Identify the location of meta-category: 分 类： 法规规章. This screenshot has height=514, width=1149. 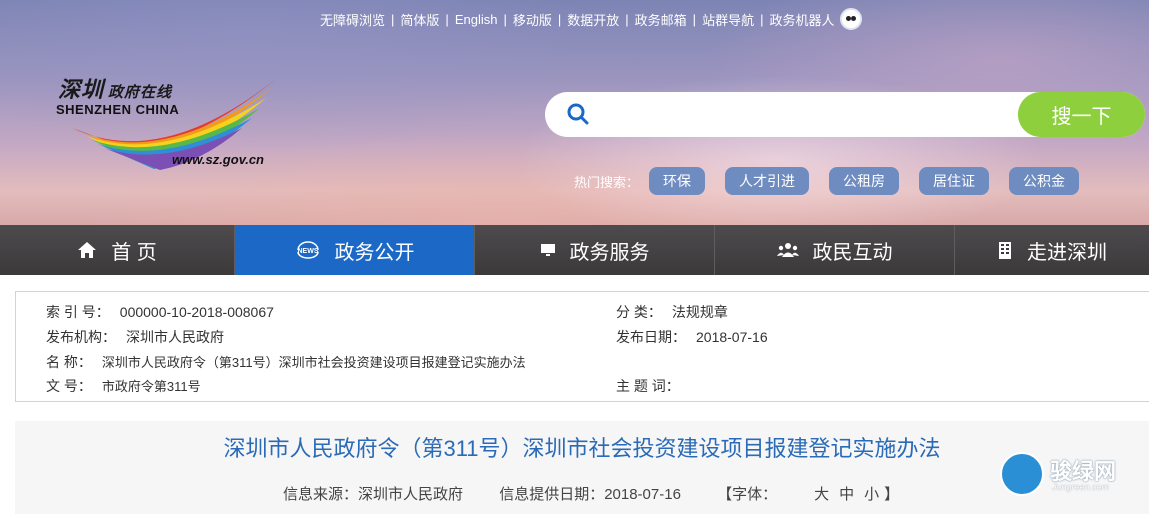
(672, 312).